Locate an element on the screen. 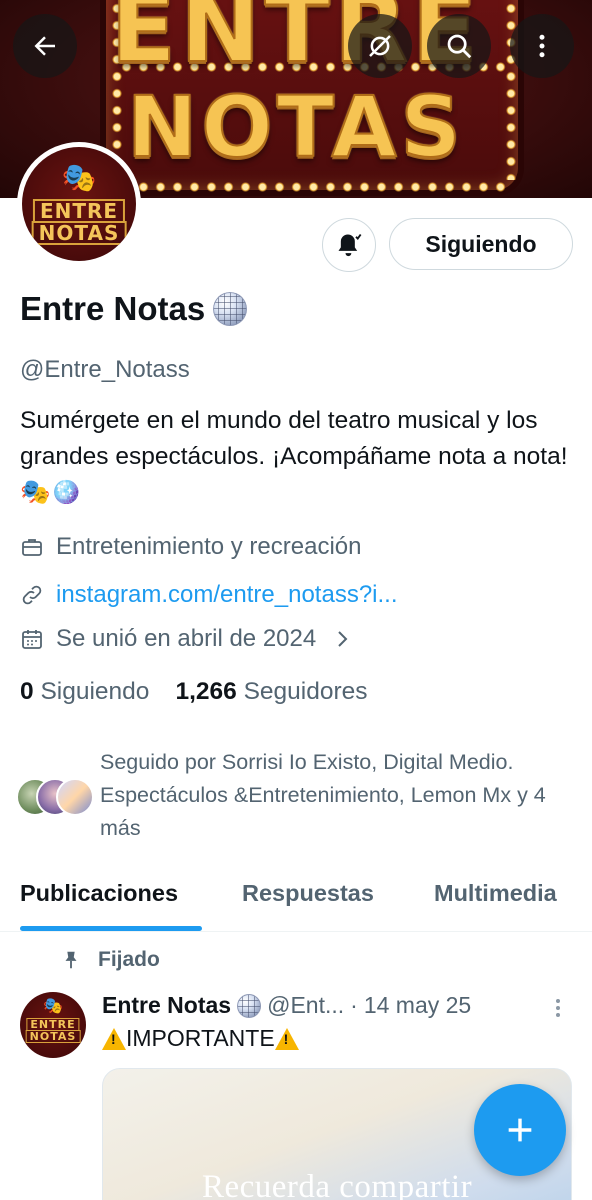 The height and width of the screenshot is (1200, 592). bell-icon is located at coordinates (350, 245).